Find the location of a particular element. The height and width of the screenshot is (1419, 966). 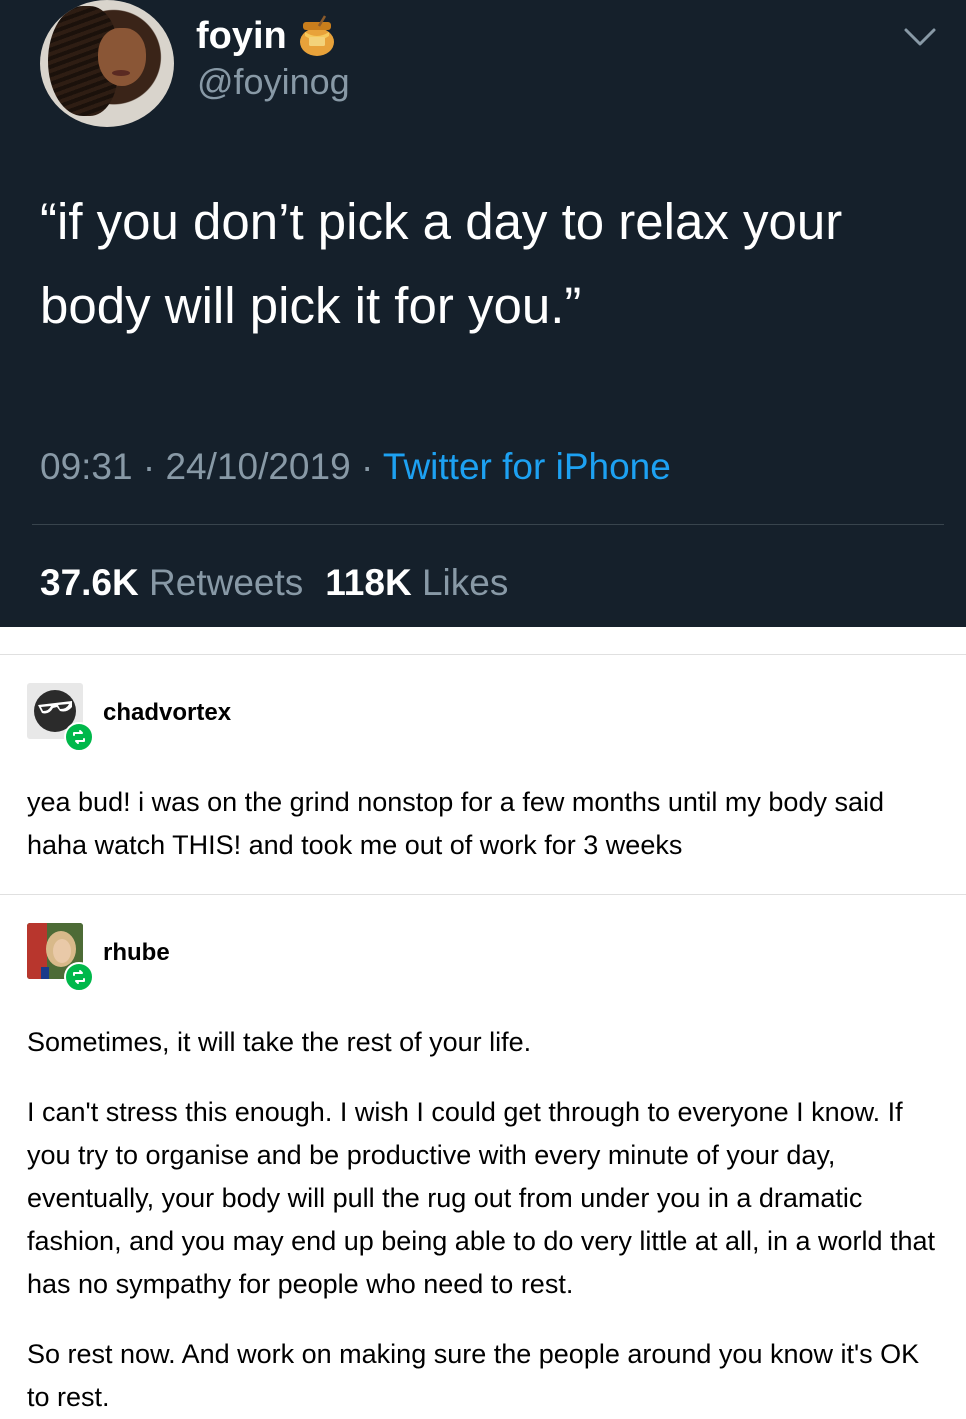

likes-label: Likes is located at coordinates (465, 582).